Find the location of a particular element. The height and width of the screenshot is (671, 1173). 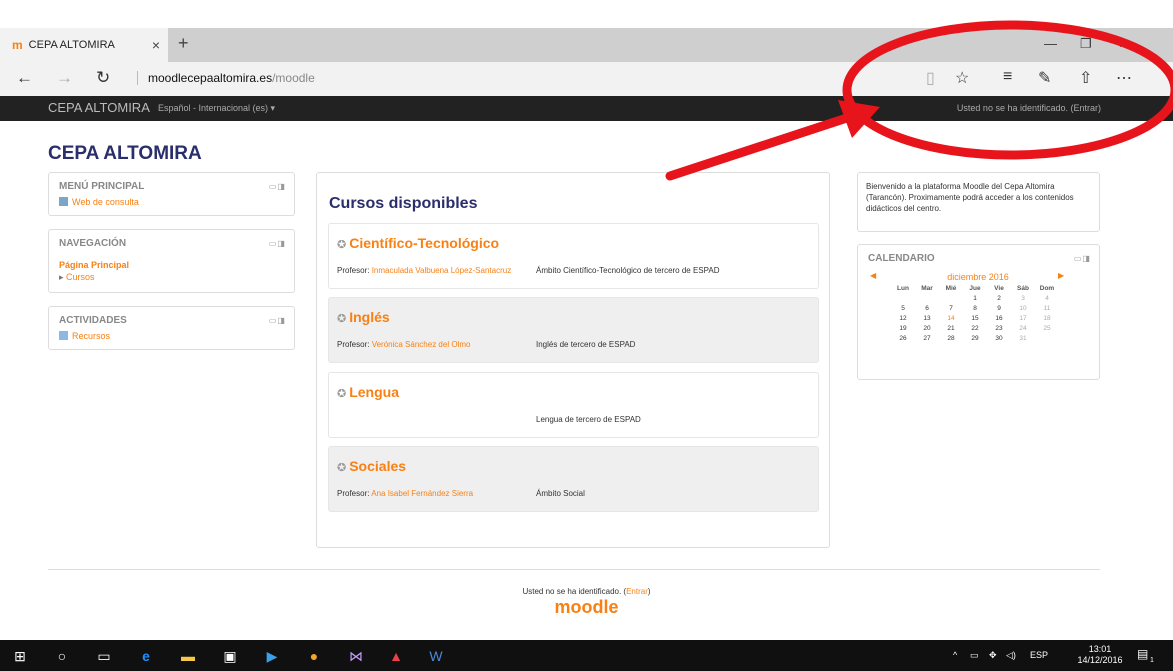

file-explorer-icon: ▬ is located at coordinates (188, 656).